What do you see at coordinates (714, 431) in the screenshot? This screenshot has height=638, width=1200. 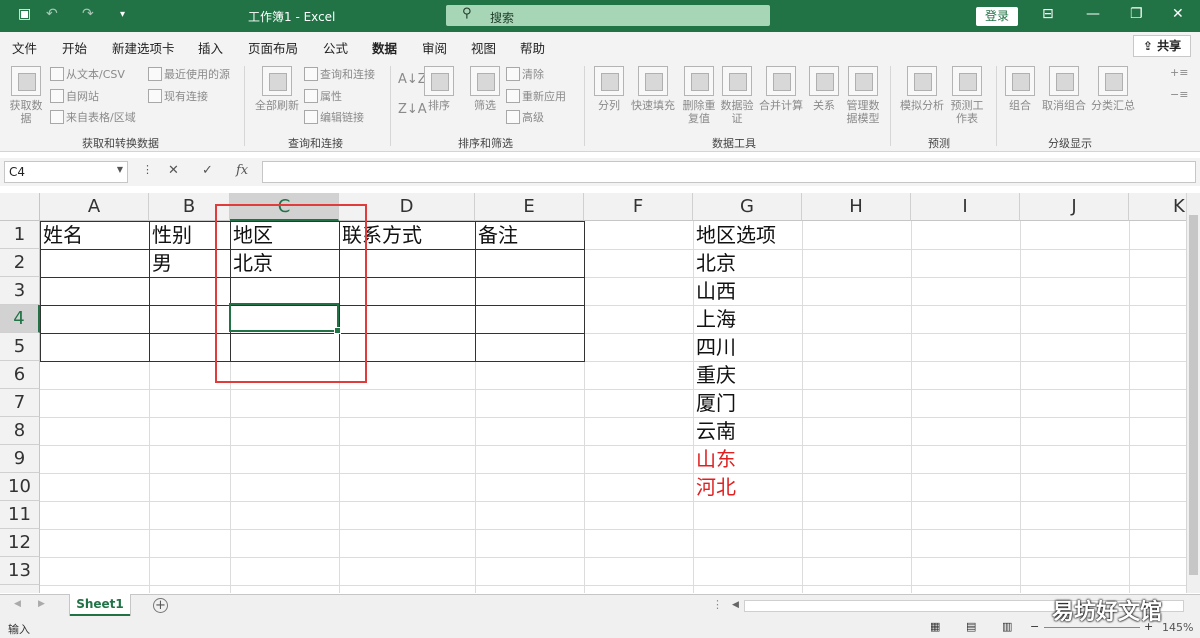 I see `cell-g8: 云南` at bounding box center [714, 431].